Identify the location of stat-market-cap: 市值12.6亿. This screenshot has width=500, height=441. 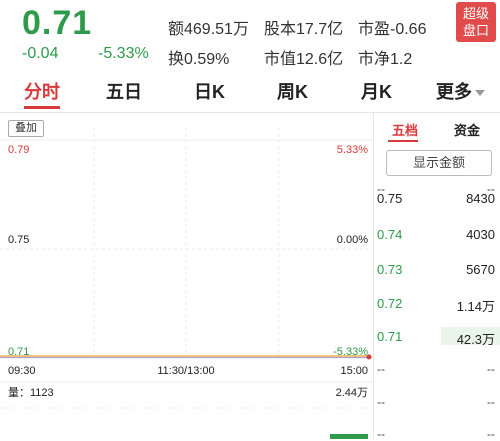
(304, 59).